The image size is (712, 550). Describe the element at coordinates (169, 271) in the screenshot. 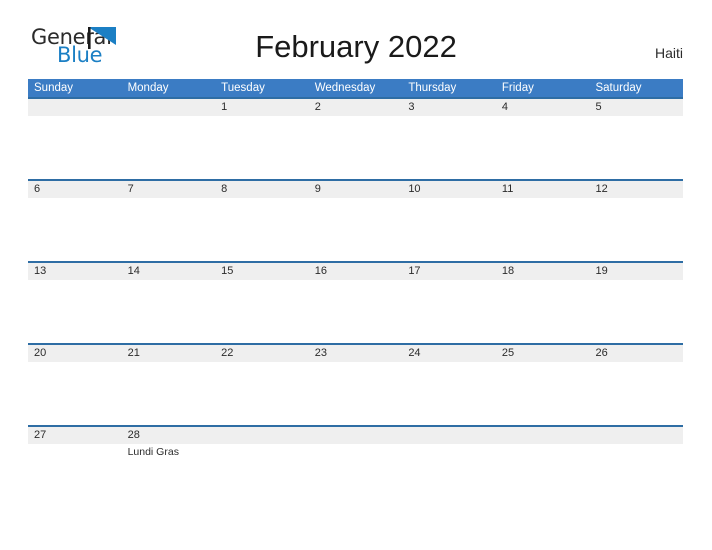

I see `day-number: 14` at that location.